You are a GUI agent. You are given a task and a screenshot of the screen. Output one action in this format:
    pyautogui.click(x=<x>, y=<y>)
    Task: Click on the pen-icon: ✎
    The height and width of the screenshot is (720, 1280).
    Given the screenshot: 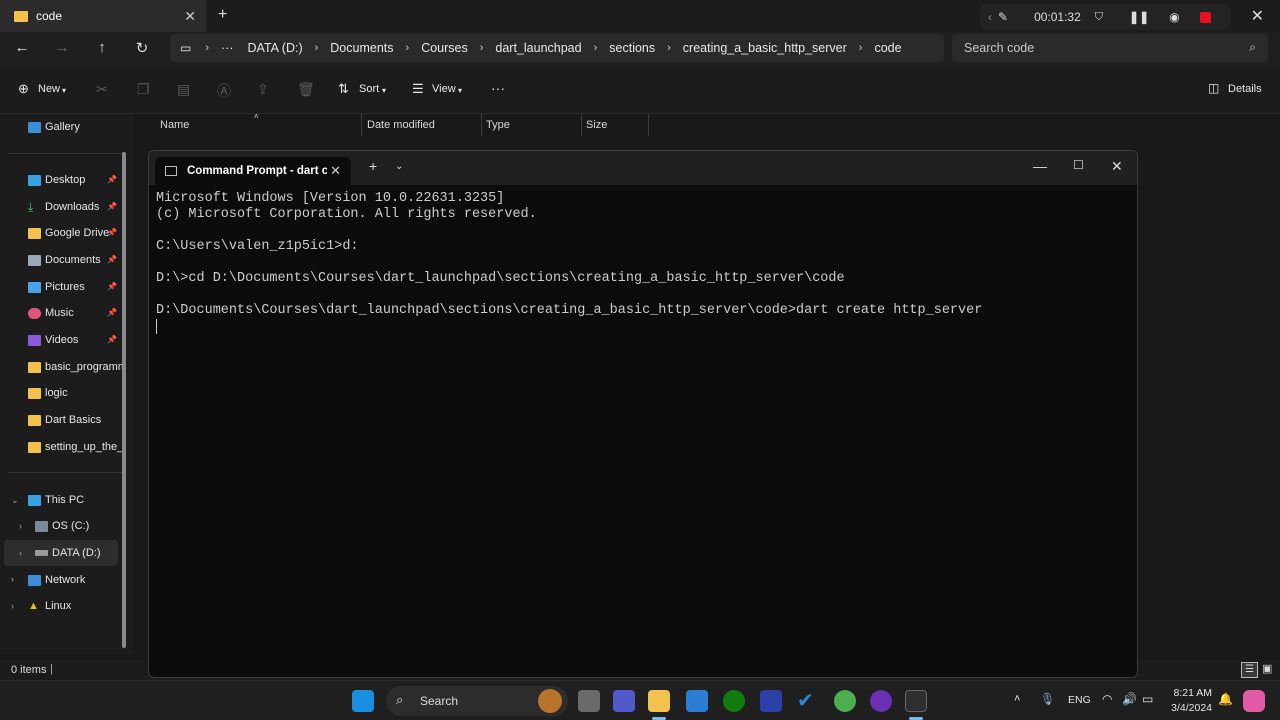 What is the action you would take?
    pyautogui.click(x=1003, y=17)
    